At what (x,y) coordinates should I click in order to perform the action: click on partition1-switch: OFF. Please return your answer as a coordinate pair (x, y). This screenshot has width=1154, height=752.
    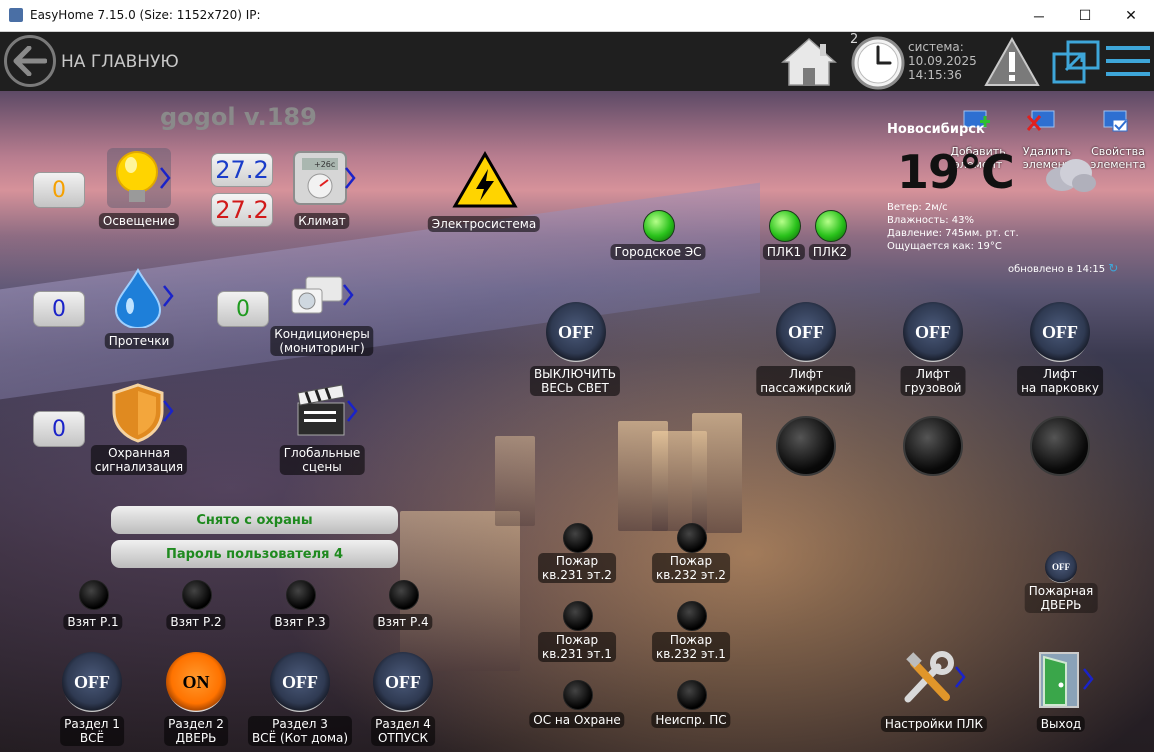
    Looking at the image, I should click on (92, 682).